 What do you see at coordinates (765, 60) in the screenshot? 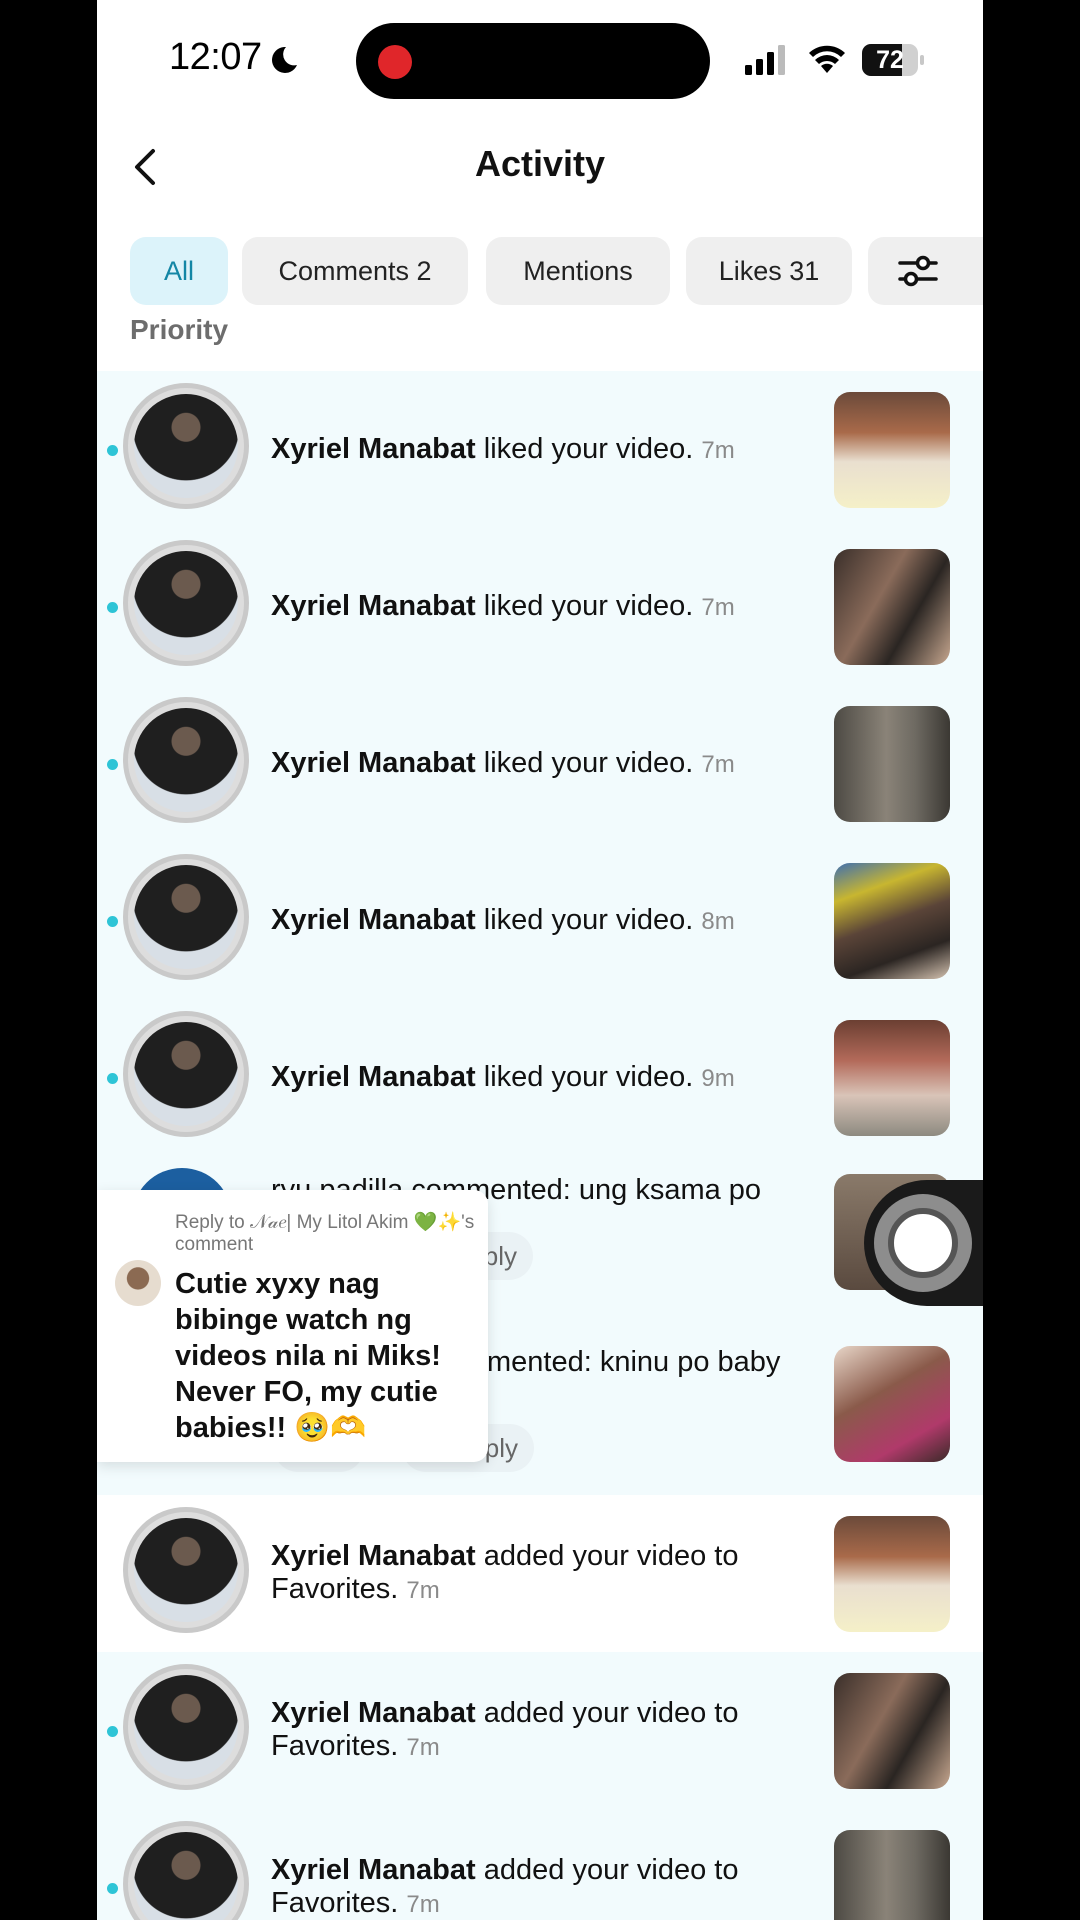
I see `signal-icon` at bounding box center [765, 60].